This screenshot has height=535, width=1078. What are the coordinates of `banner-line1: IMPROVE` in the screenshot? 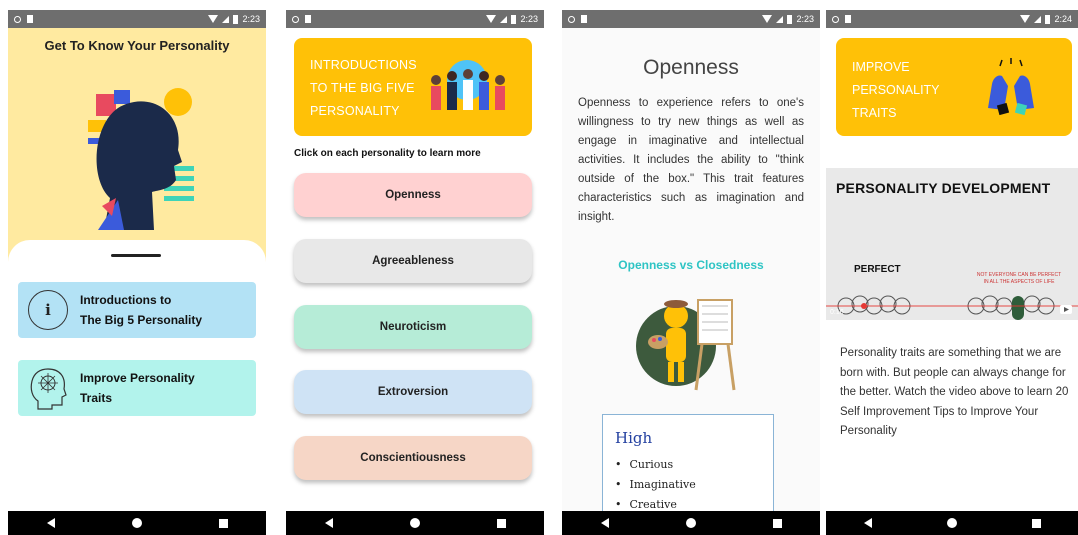 It's located at (881, 67).